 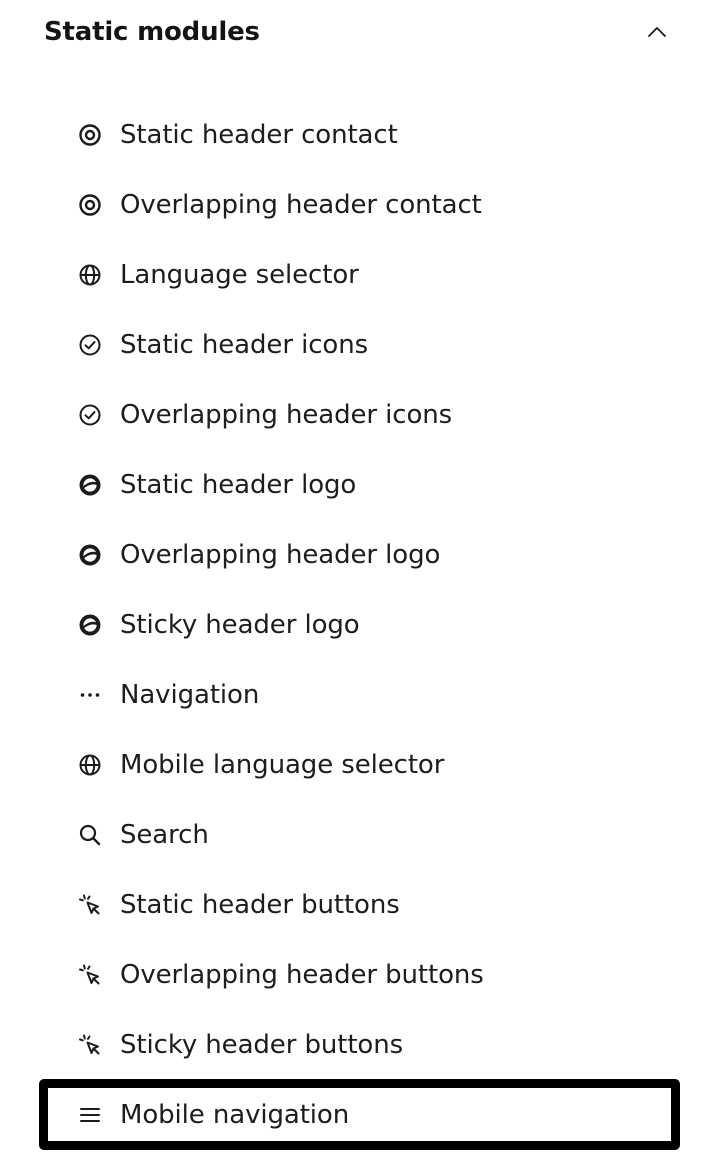 I want to click on module-item-static-header-icons: Static header icons, so click(x=359, y=345).